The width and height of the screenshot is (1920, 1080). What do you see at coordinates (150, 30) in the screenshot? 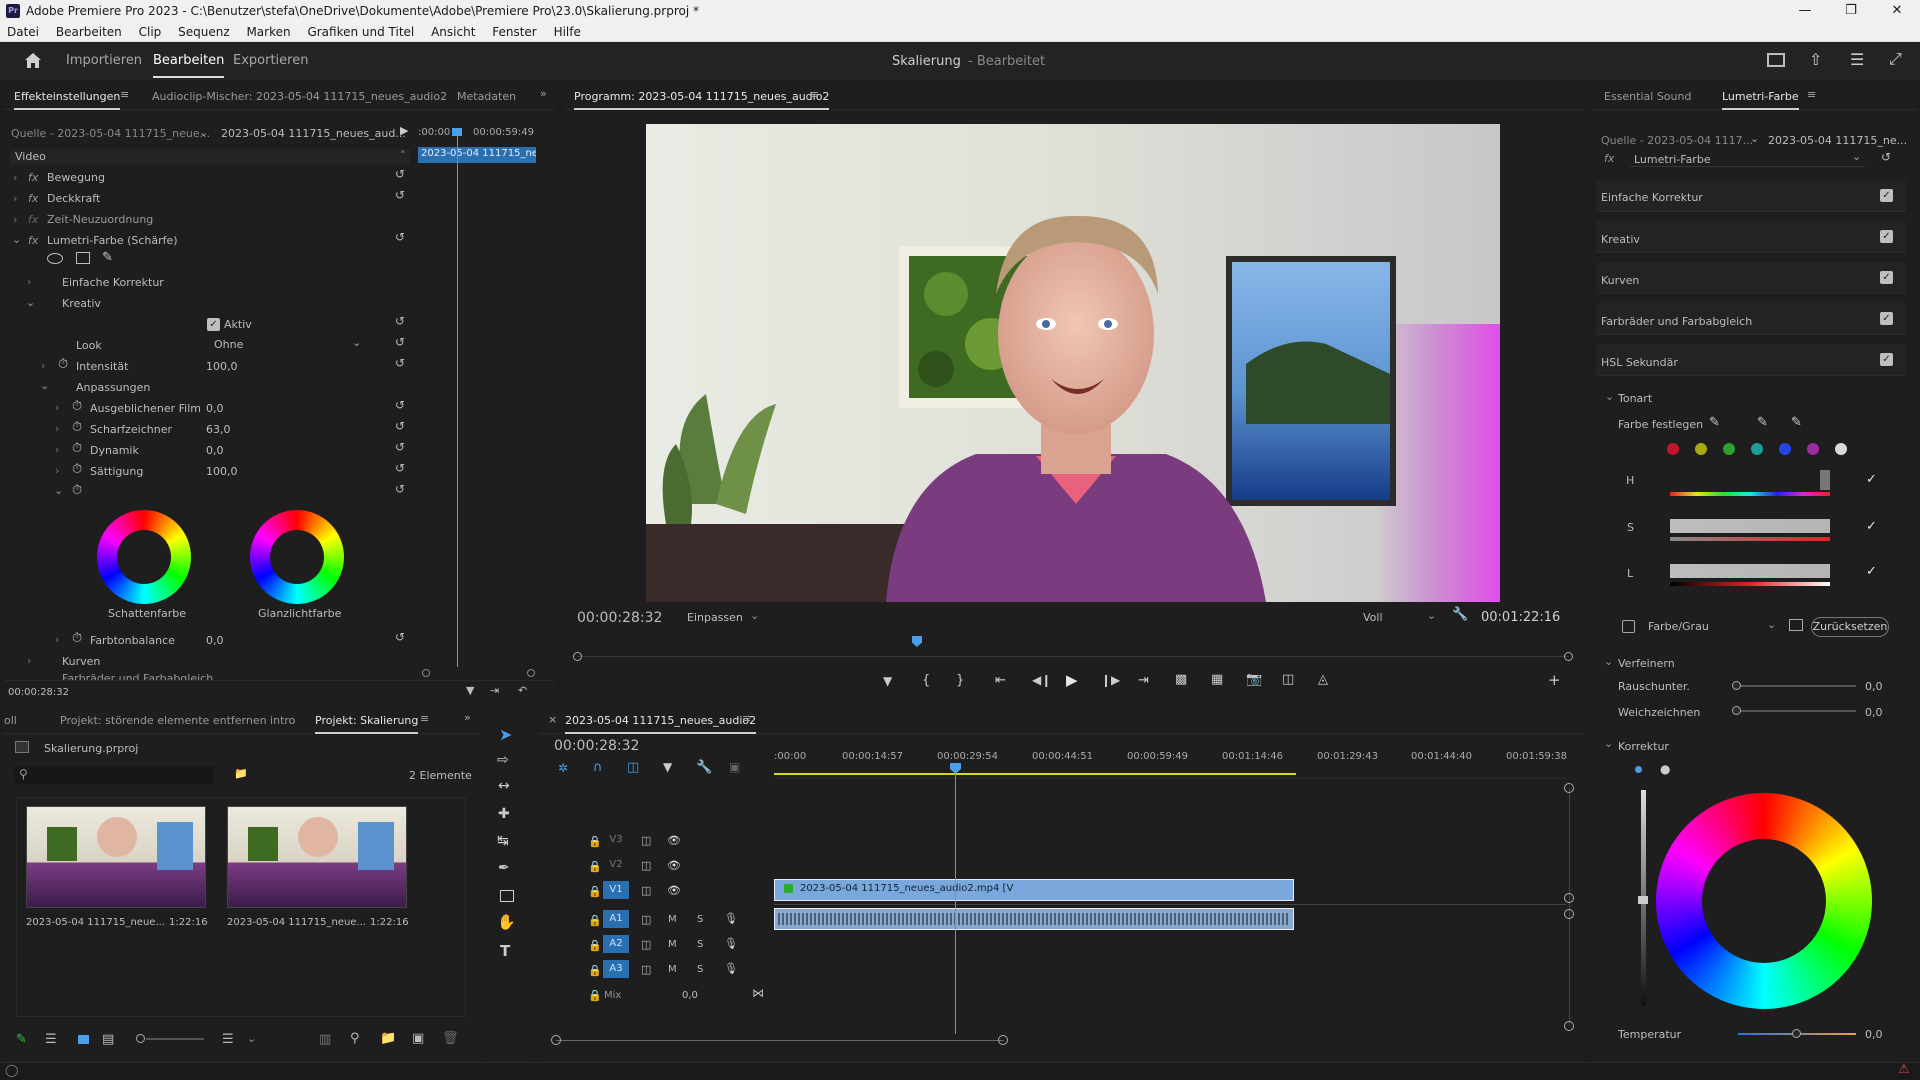
I see `menu-clip: Clip` at bounding box center [150, 30].